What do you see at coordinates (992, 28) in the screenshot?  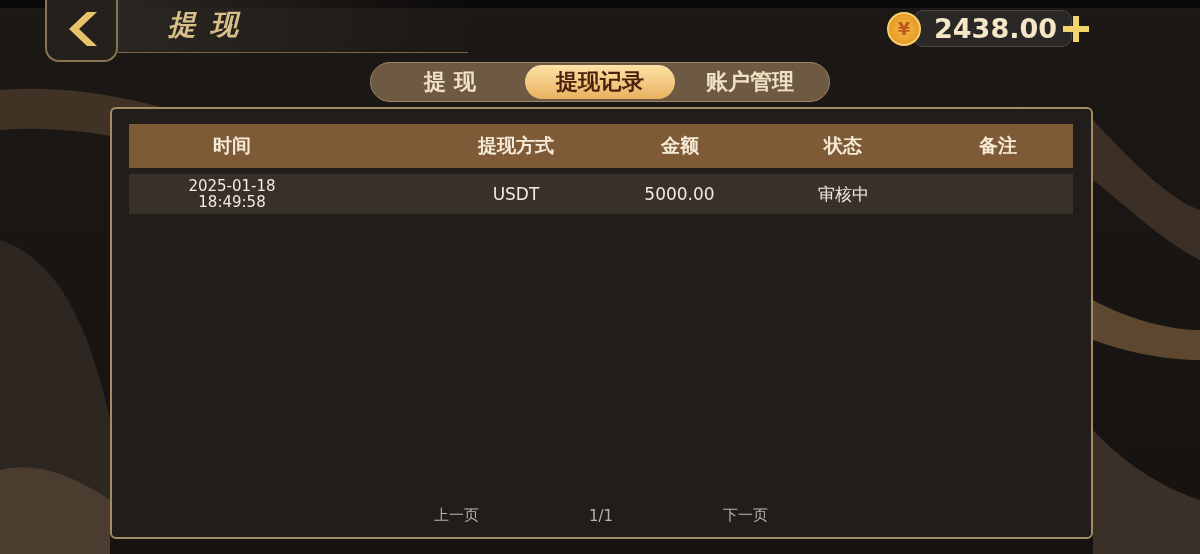 I see `balance-amount: 2438.00` at bounding box center [992, 28].